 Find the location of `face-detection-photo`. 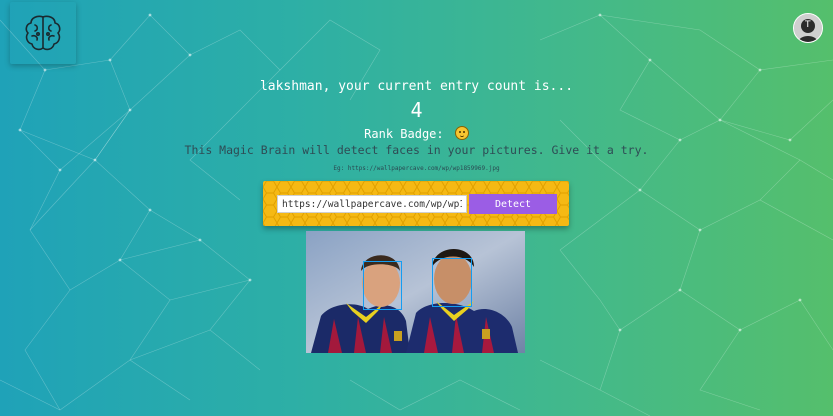

face-detection-photo is located at coordinates (415, 292).